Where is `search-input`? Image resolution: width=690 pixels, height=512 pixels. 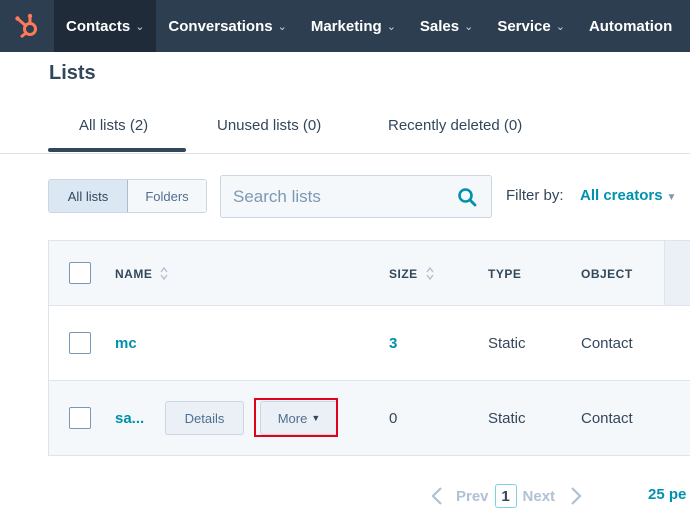
search-input is located at coordinates (343, 196).